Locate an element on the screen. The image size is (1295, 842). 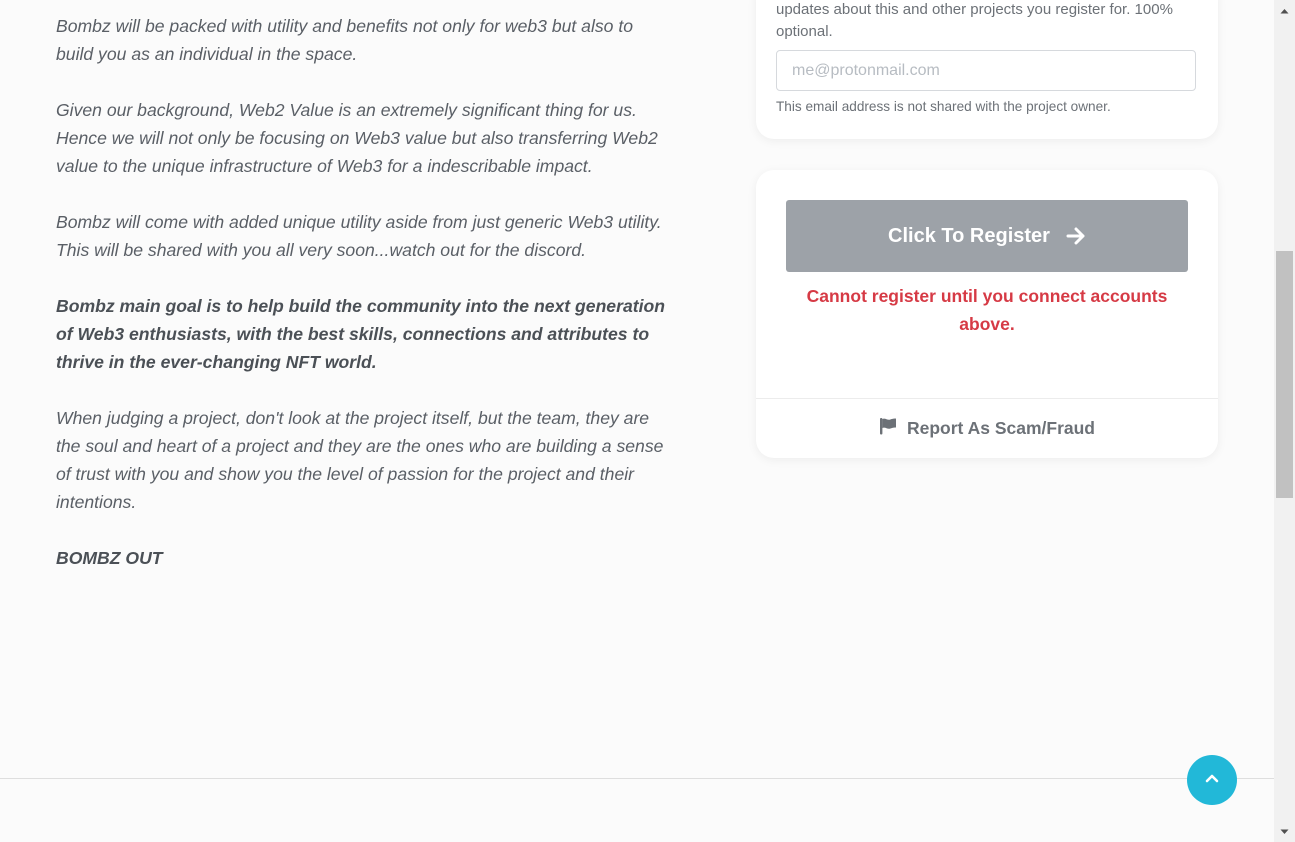
scroll-down-arrow-icon is located at coordinates (1284, 831).